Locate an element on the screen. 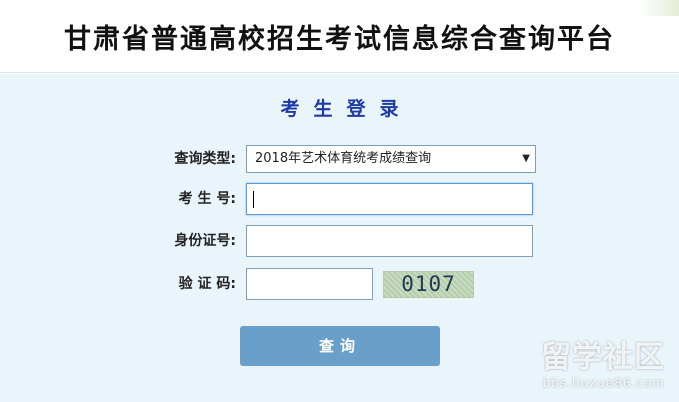  exam-number-row: 考 生 号: is located at coordinates (339, 199).